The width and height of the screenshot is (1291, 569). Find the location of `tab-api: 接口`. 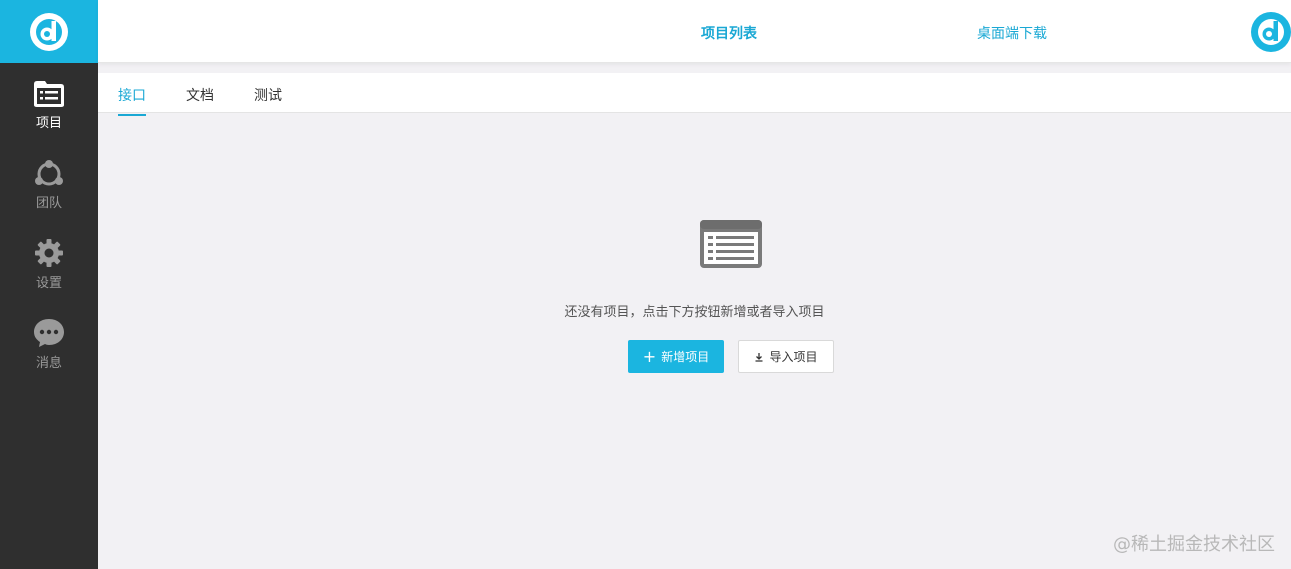

tab-api: 接口 is located at coordinates (132, 100).